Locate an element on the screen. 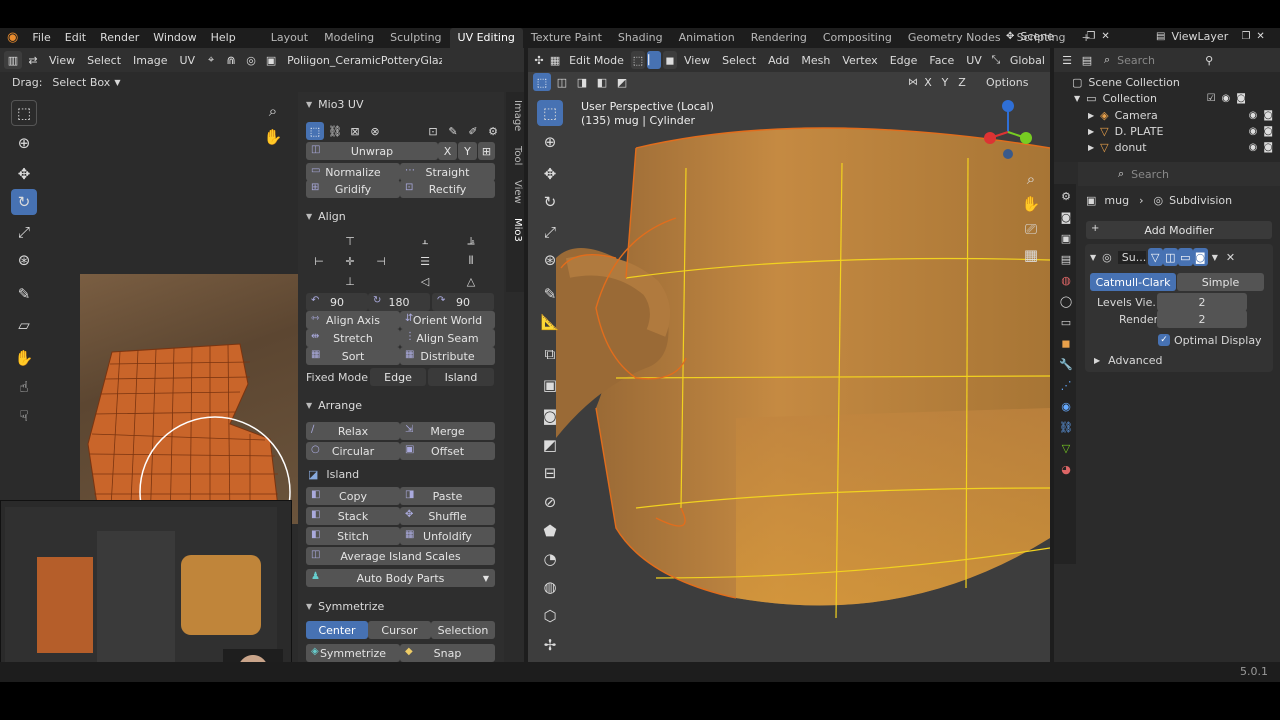 The width and height of the screenshot is (1280, 720). rectify-button: ⊡ Rectify is located at coordinates (447, 189).